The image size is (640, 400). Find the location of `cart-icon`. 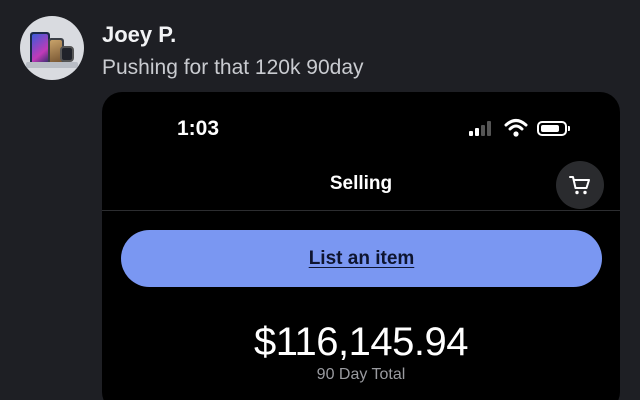

cart-icon is located at coordinates (579, 185).